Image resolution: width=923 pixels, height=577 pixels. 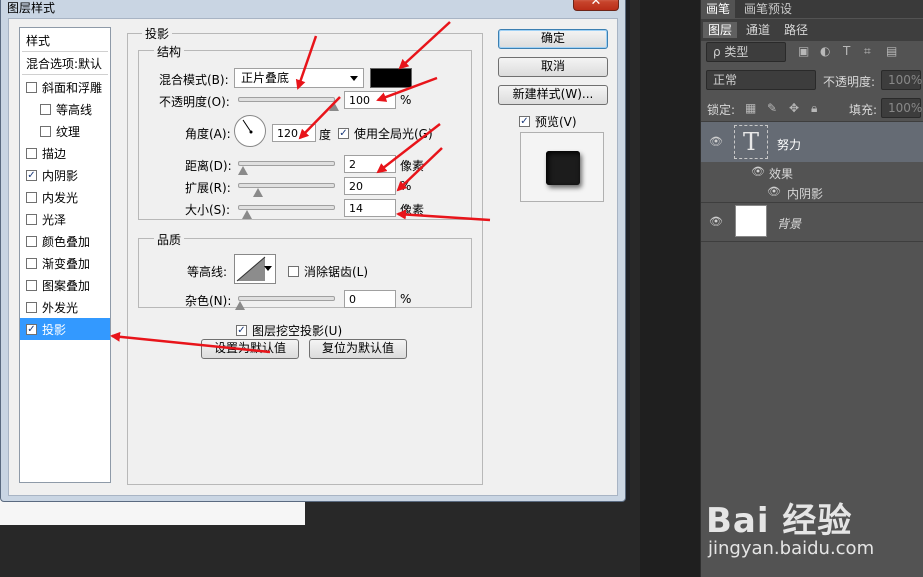 I want to click on arrow-color-swatch, so click(x=424, y=45).